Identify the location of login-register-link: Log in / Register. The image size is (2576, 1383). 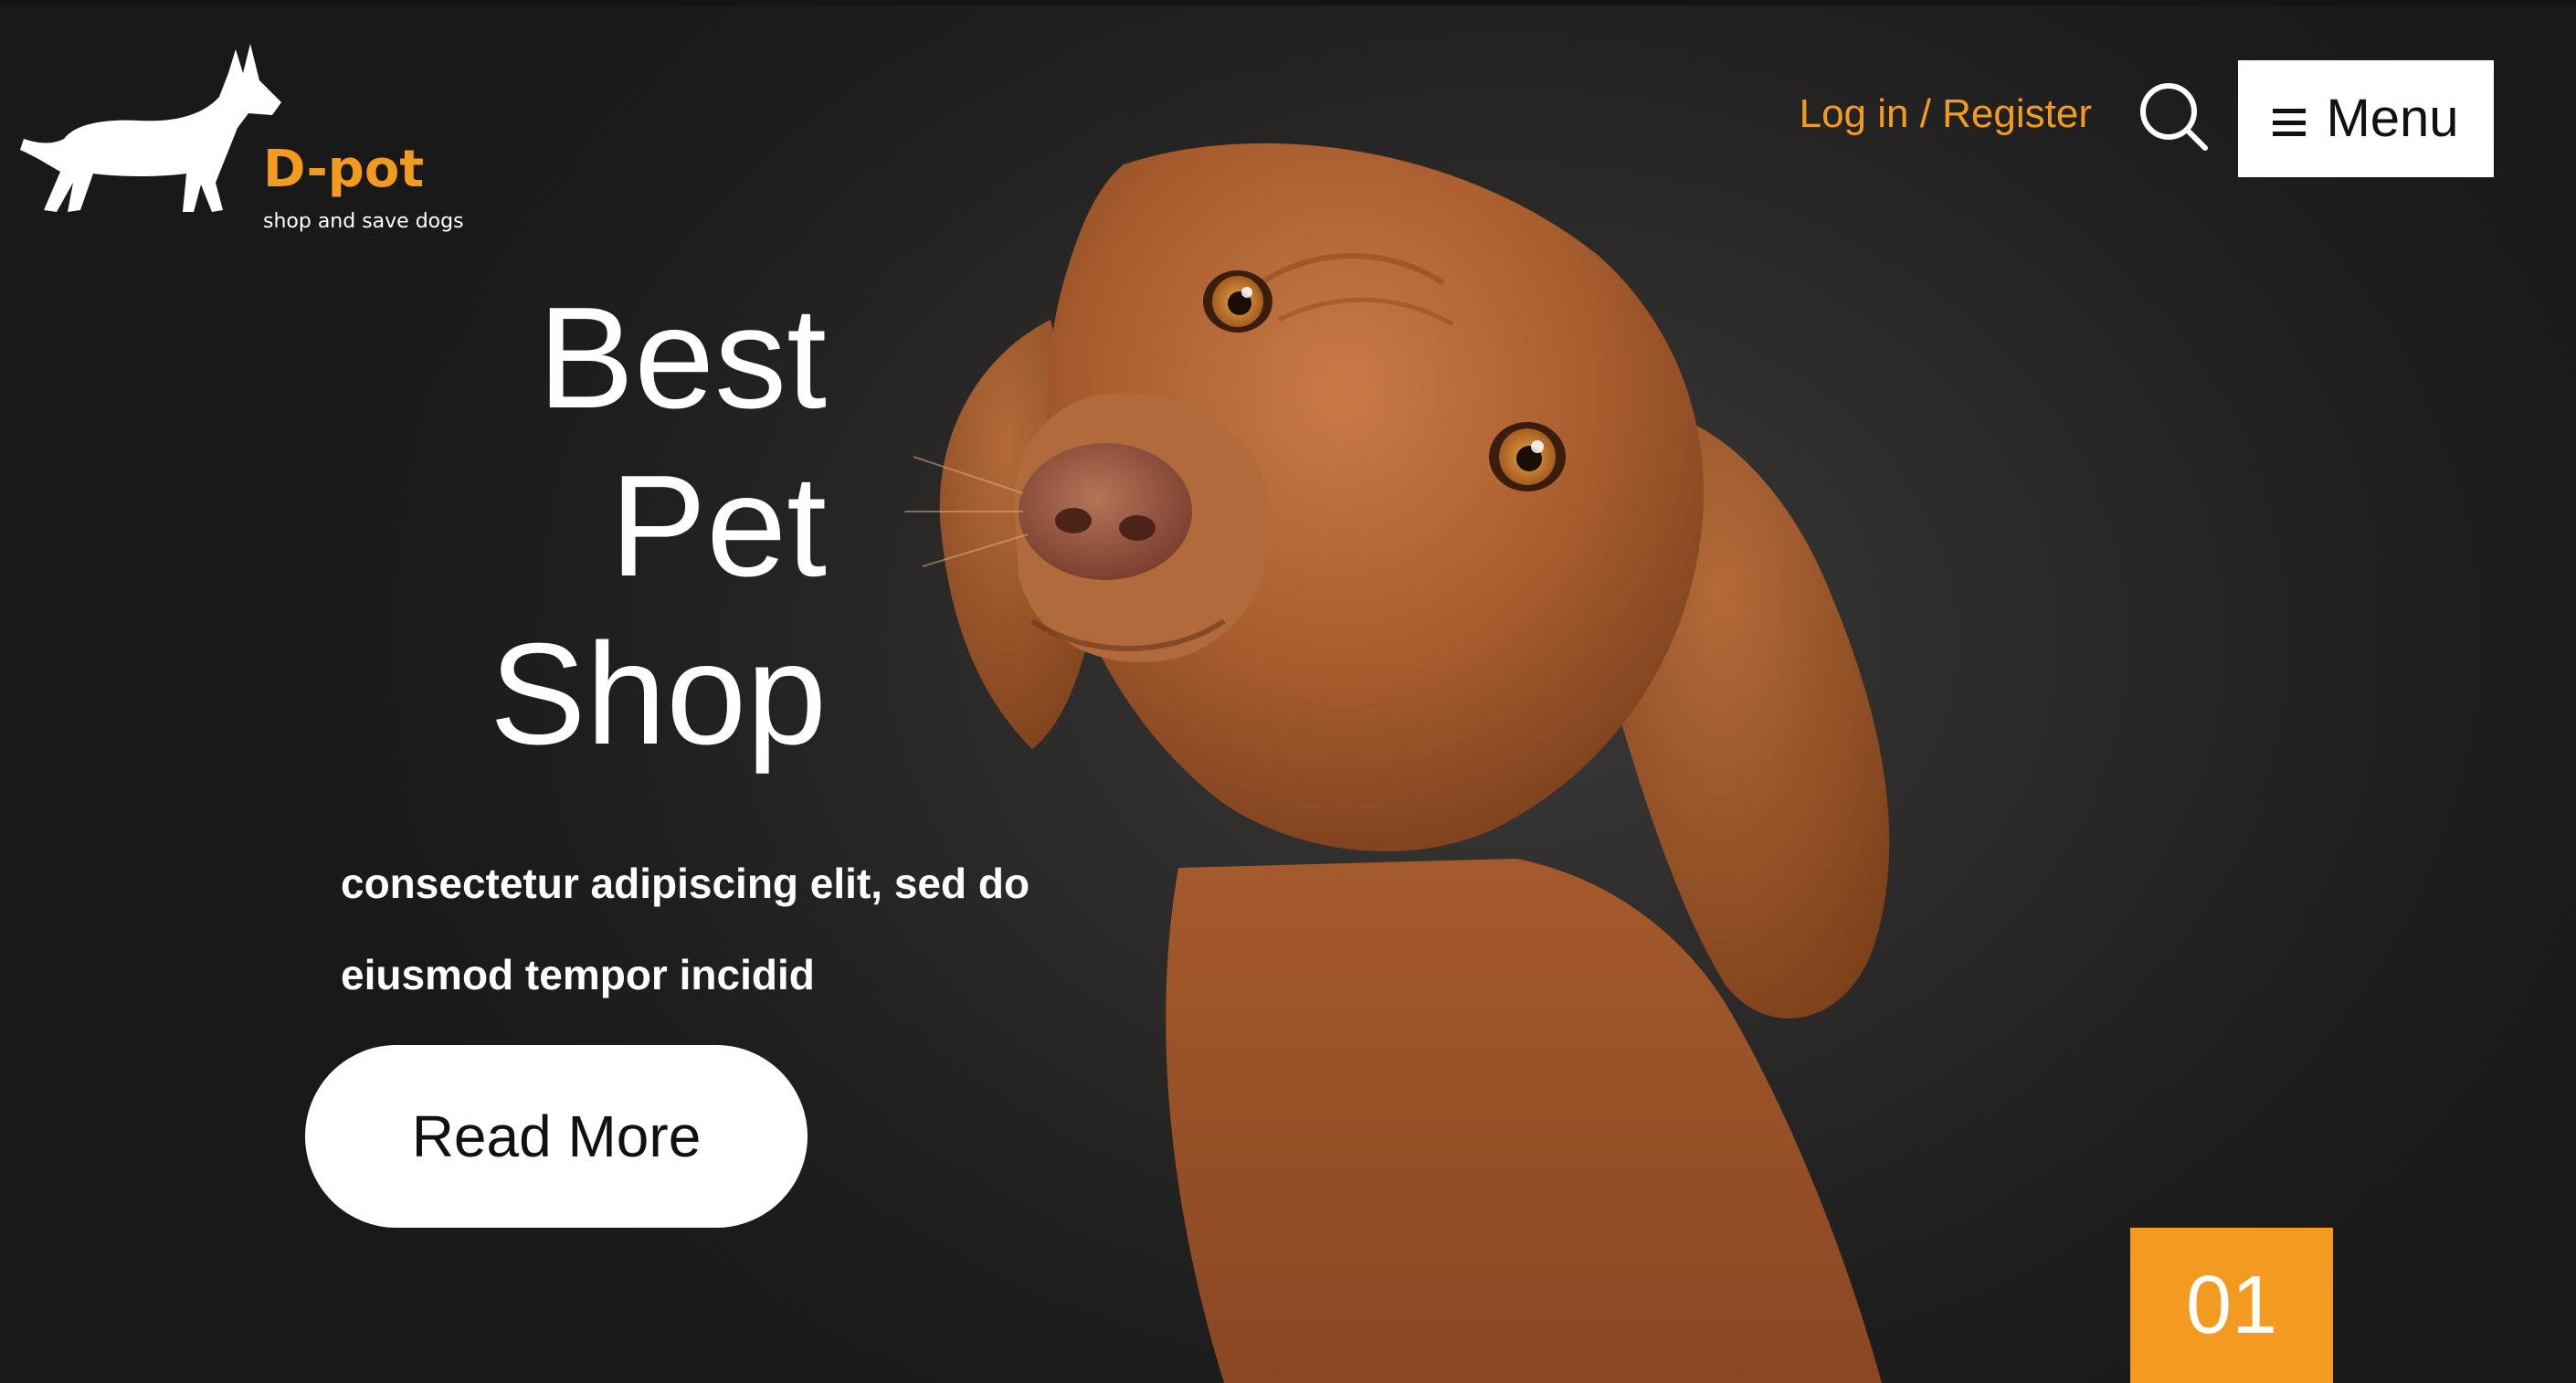
(1936, 114).